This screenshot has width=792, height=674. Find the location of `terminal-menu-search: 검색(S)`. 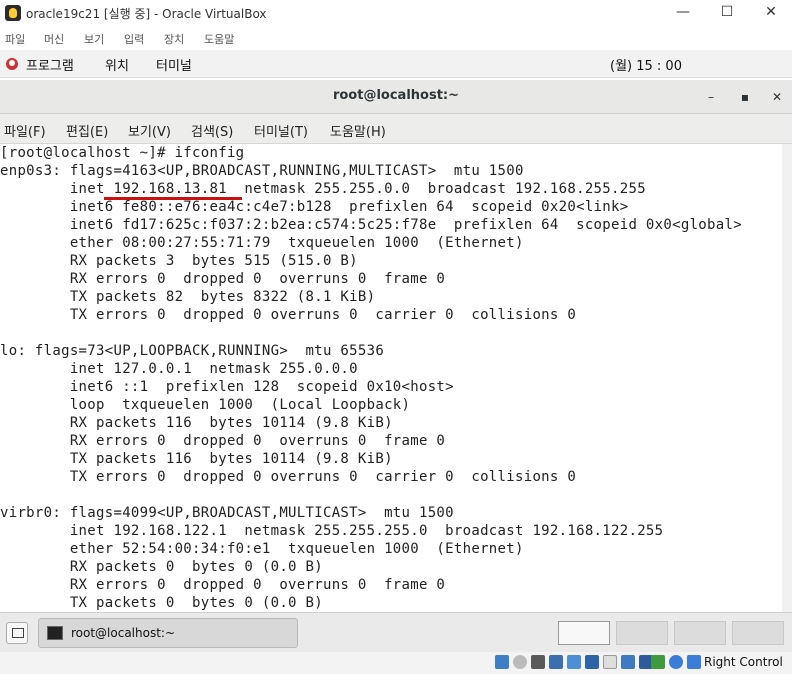

terminal-menu-search: 검색(S) is located at coordinates (212, 130).